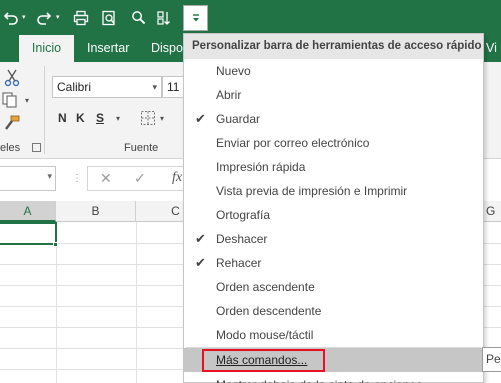 This screenshot has width=501, height=383. I want to click on italic-button: K, so click(80, 118).